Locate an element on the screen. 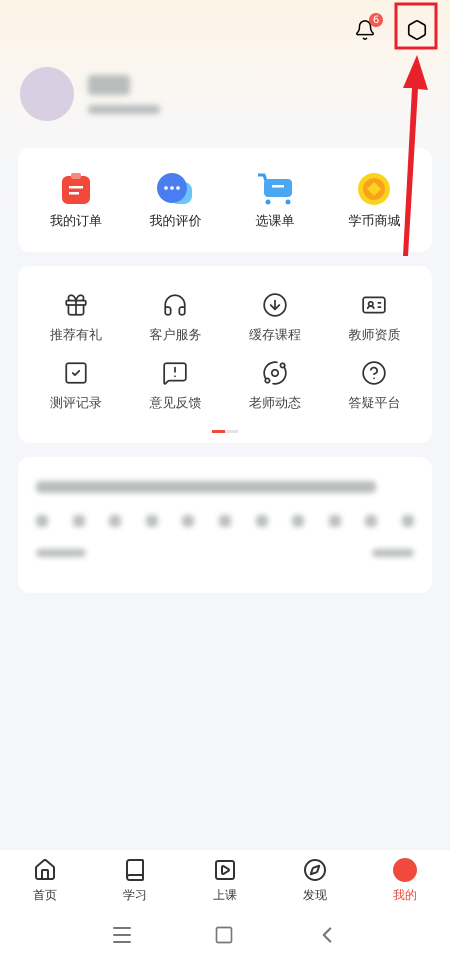  service-label: 答疑平台 is located at coordinates (374, 403).